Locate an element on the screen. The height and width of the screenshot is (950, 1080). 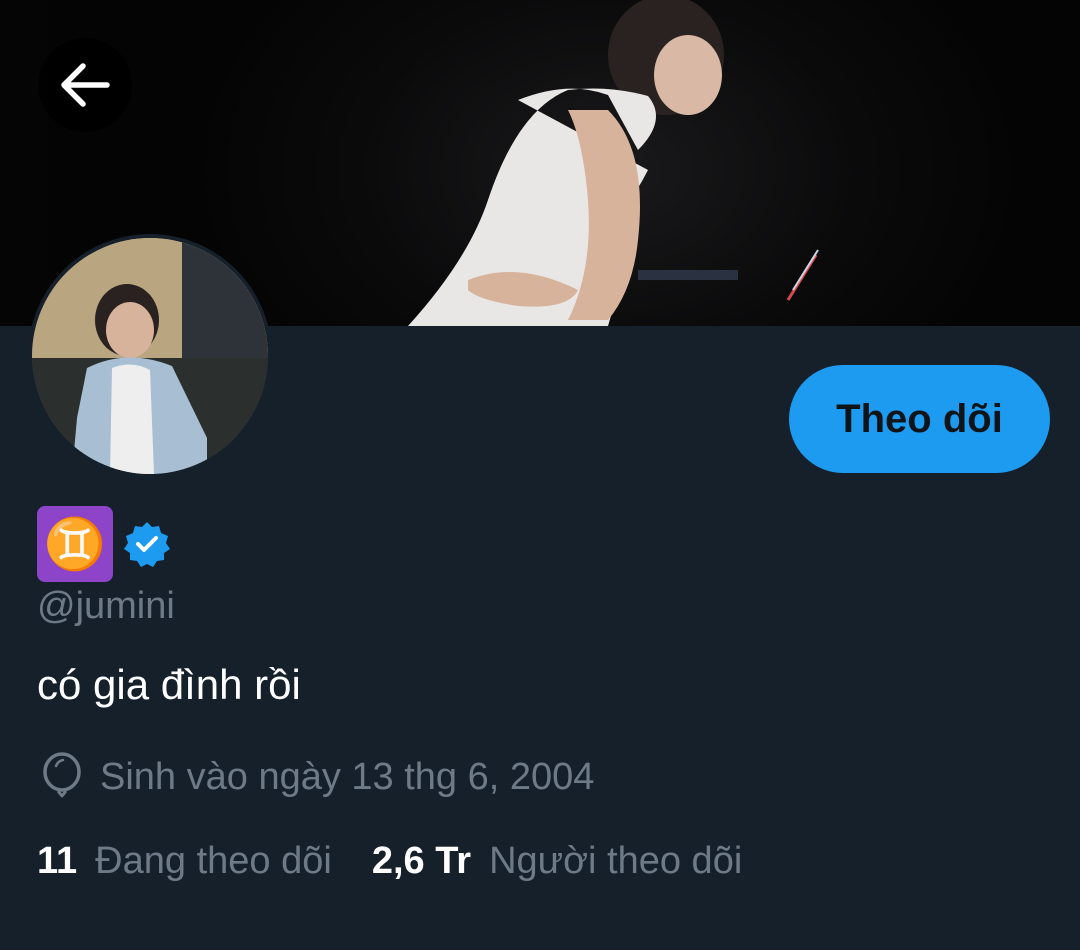
following-link: 11 Đang theo dõi is located at coordinates (184, 861).